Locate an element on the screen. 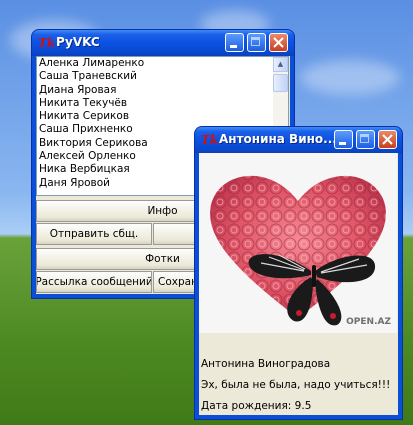  list-item: Никита Сериков is located at coordinates (162, 116).